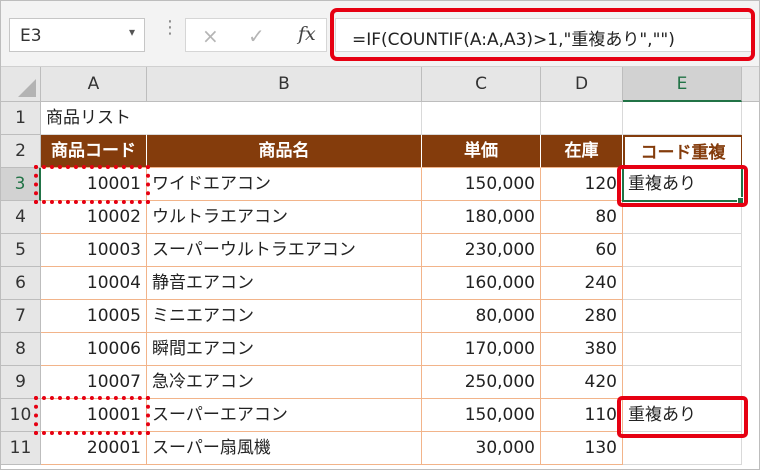  What do you see at coordinates (582, 151) in the screenshot?
I see `header-cell-stock: 在庫` at bounding box center [582, 151].